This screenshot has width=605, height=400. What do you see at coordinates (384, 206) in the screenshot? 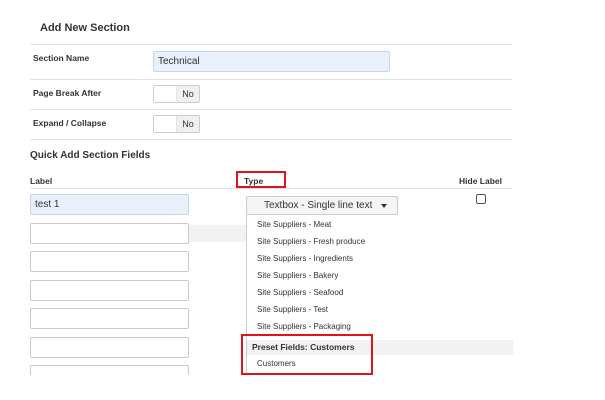
I see `caret-down-icon` at bounding box center [384, 206].